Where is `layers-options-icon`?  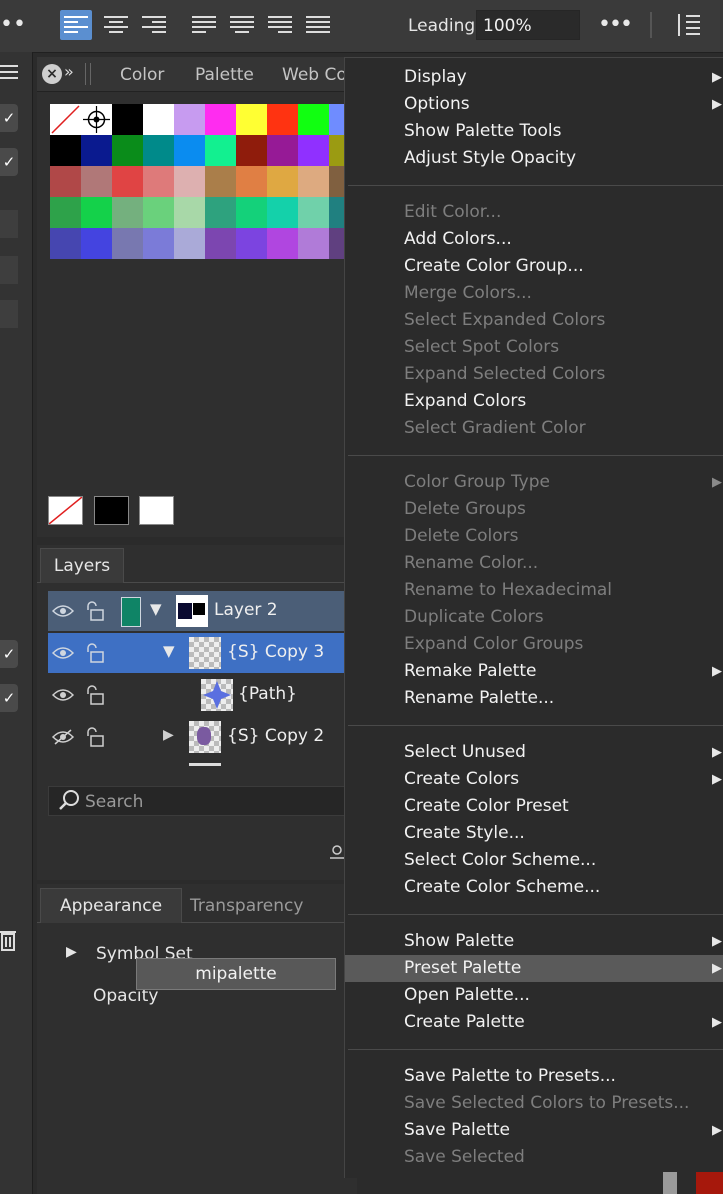 layers-options-icon is located at coordinates (337, 855).